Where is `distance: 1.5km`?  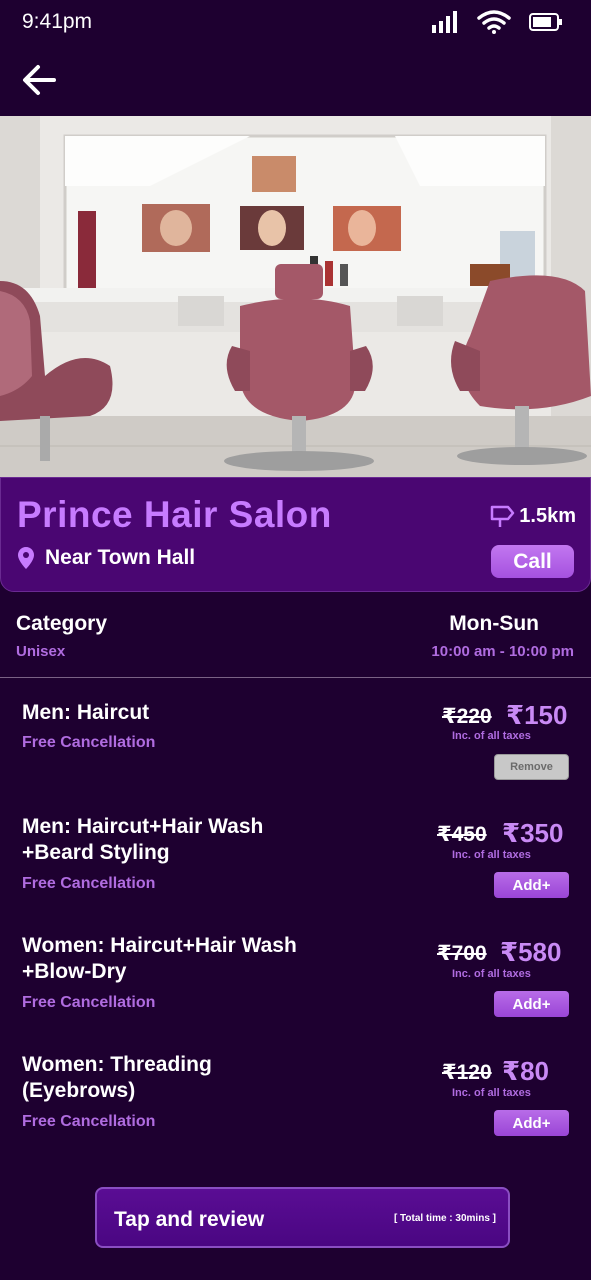
distance: 1.5km is located at coordinates (532, 516).